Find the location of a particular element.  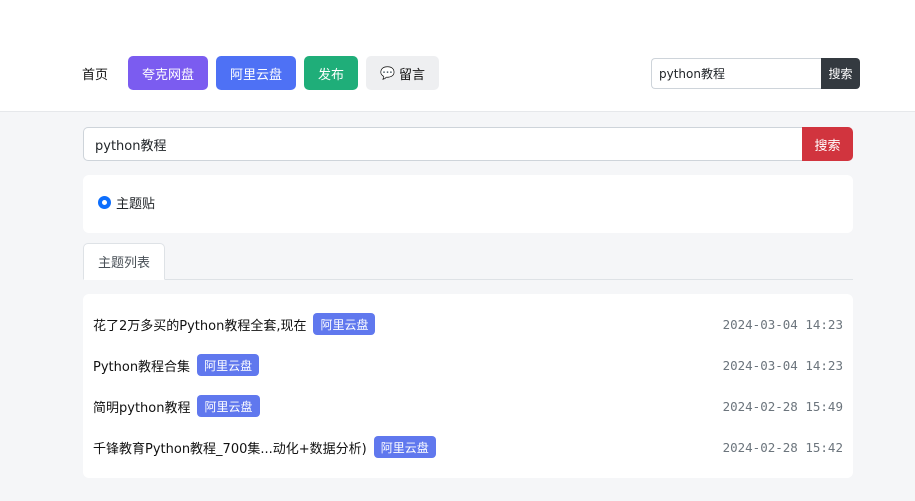

publish-button: 发布 is located at coordinates (331, 73).